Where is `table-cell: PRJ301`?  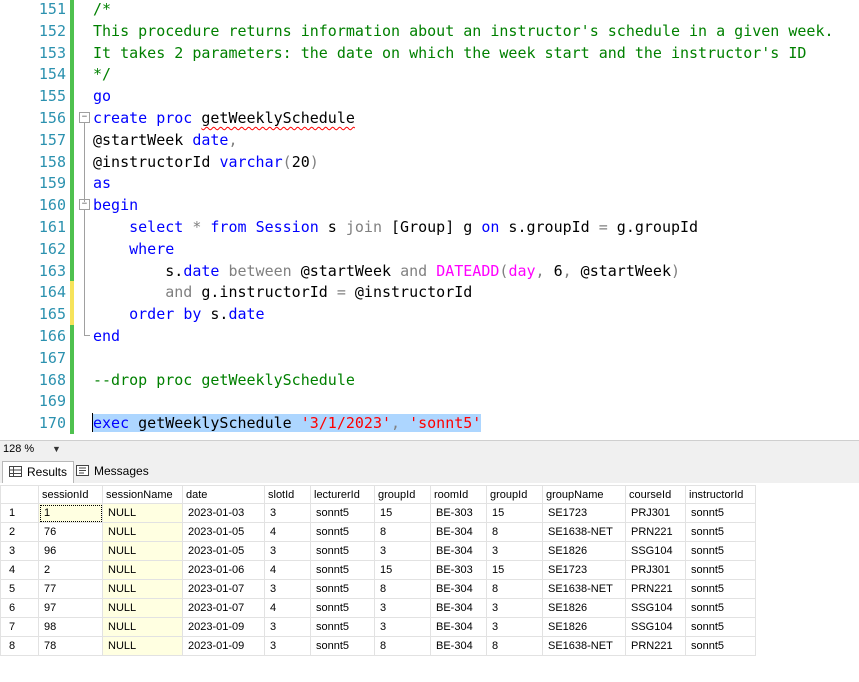
table-cell: PRJ301 is located at coordinates (655, 570).